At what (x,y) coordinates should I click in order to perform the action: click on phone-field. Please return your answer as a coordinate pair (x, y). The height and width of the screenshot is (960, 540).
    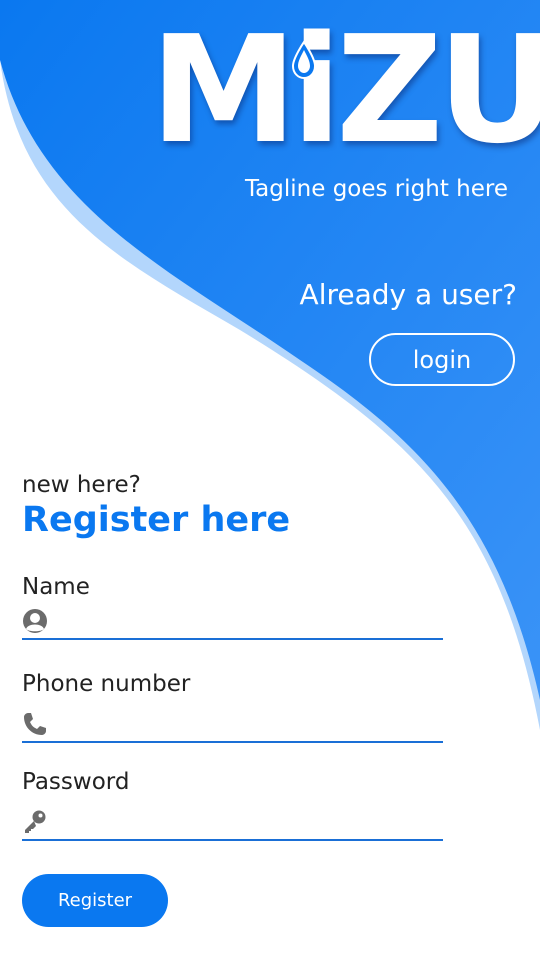
    Looking at the image, I should click on (232, 726).